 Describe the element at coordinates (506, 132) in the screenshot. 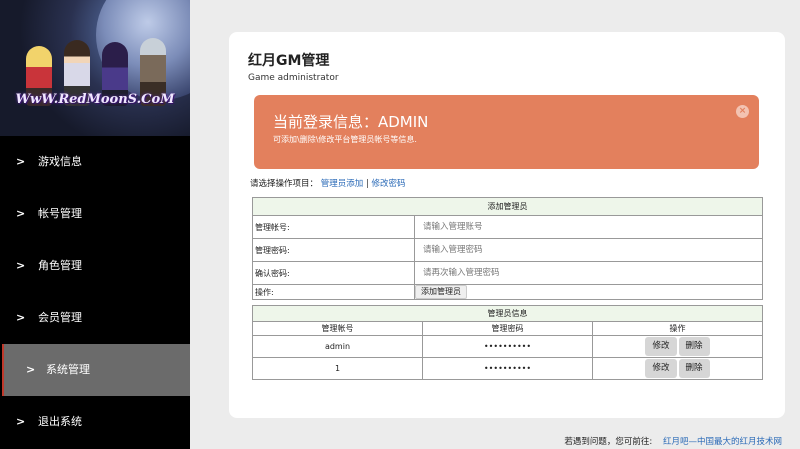

I see `login-info-alert: 当前登录信息：ADMIN 可添加\删除\修改平台管理员帐号等信息. ×` at that location.